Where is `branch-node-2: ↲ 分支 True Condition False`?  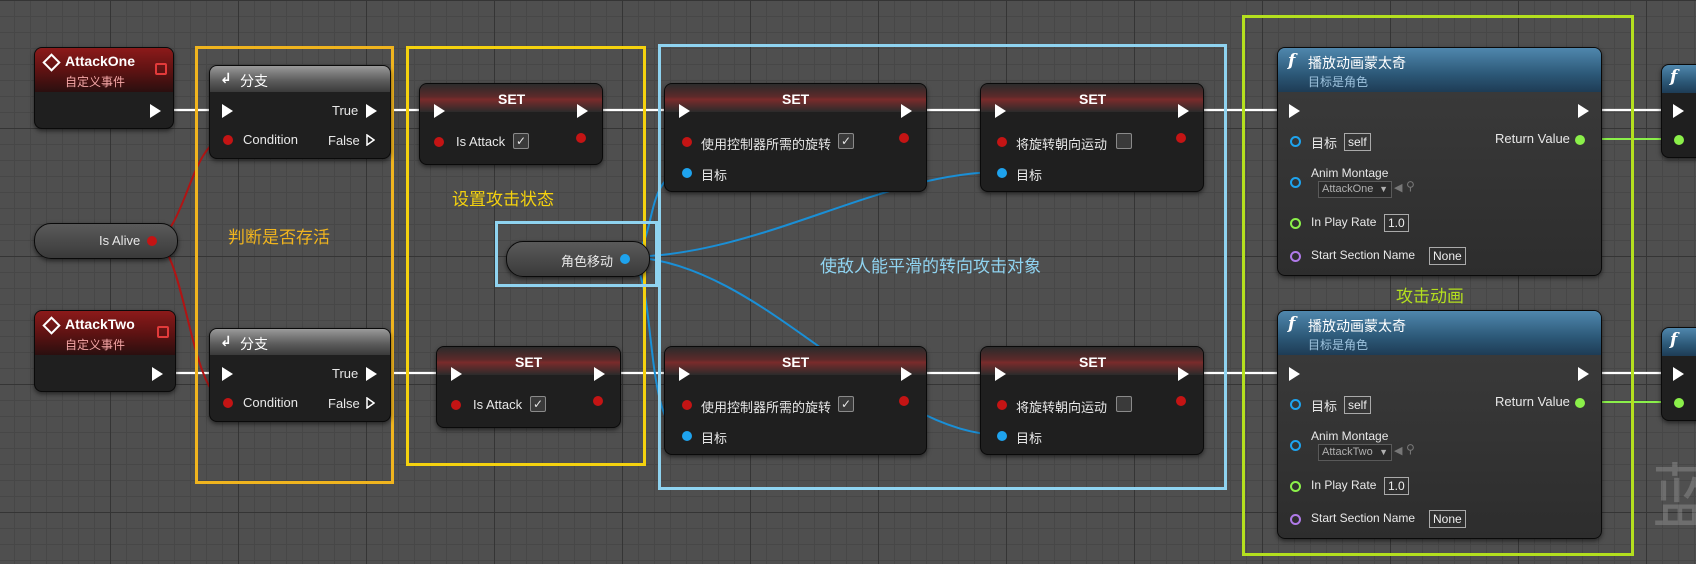 branch-node-2: ↲ 分支 True Condition False is located at coordinates (300, 375).